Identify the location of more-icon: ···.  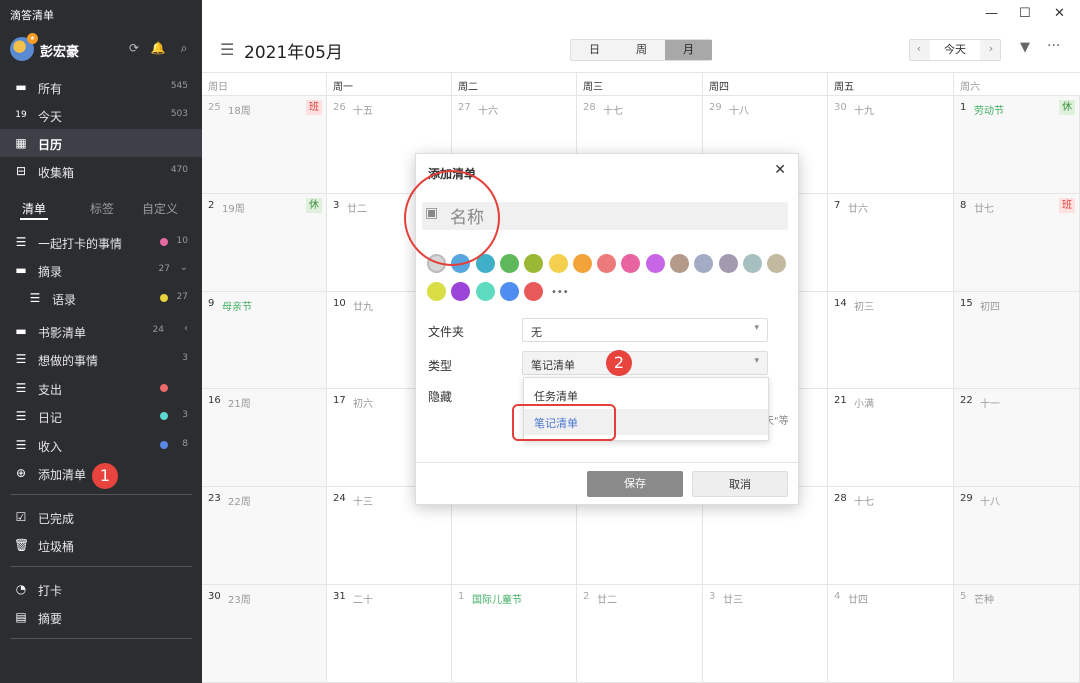
(1053, 46).